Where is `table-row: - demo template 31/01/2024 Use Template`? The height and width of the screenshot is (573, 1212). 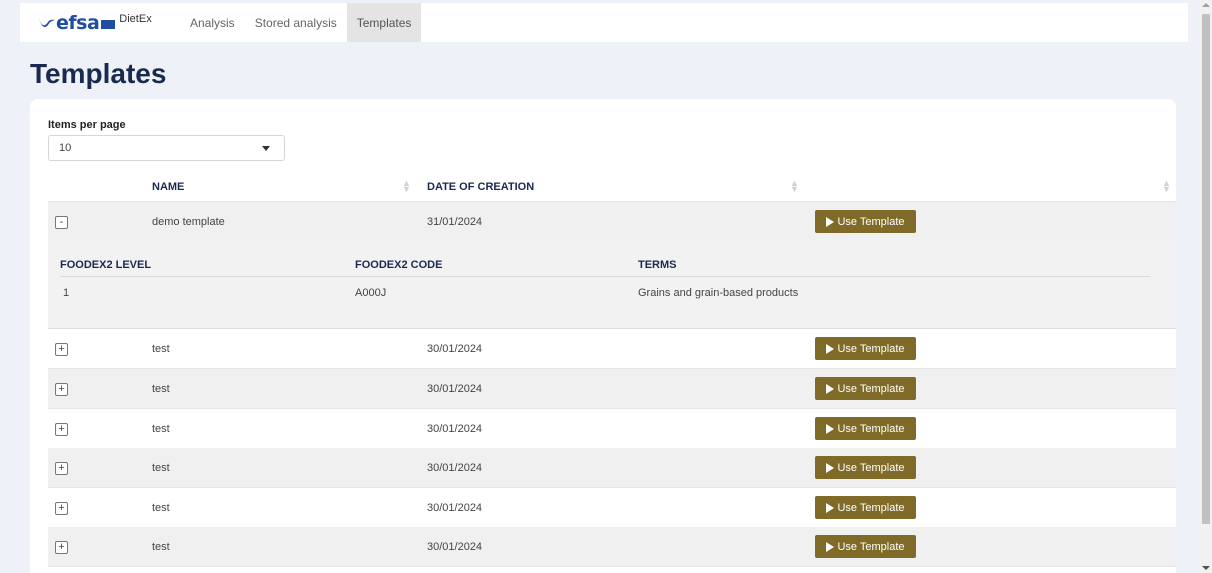 table-row: - demo template 31/01/2024 Use Template is located at coordinates (612, 222).